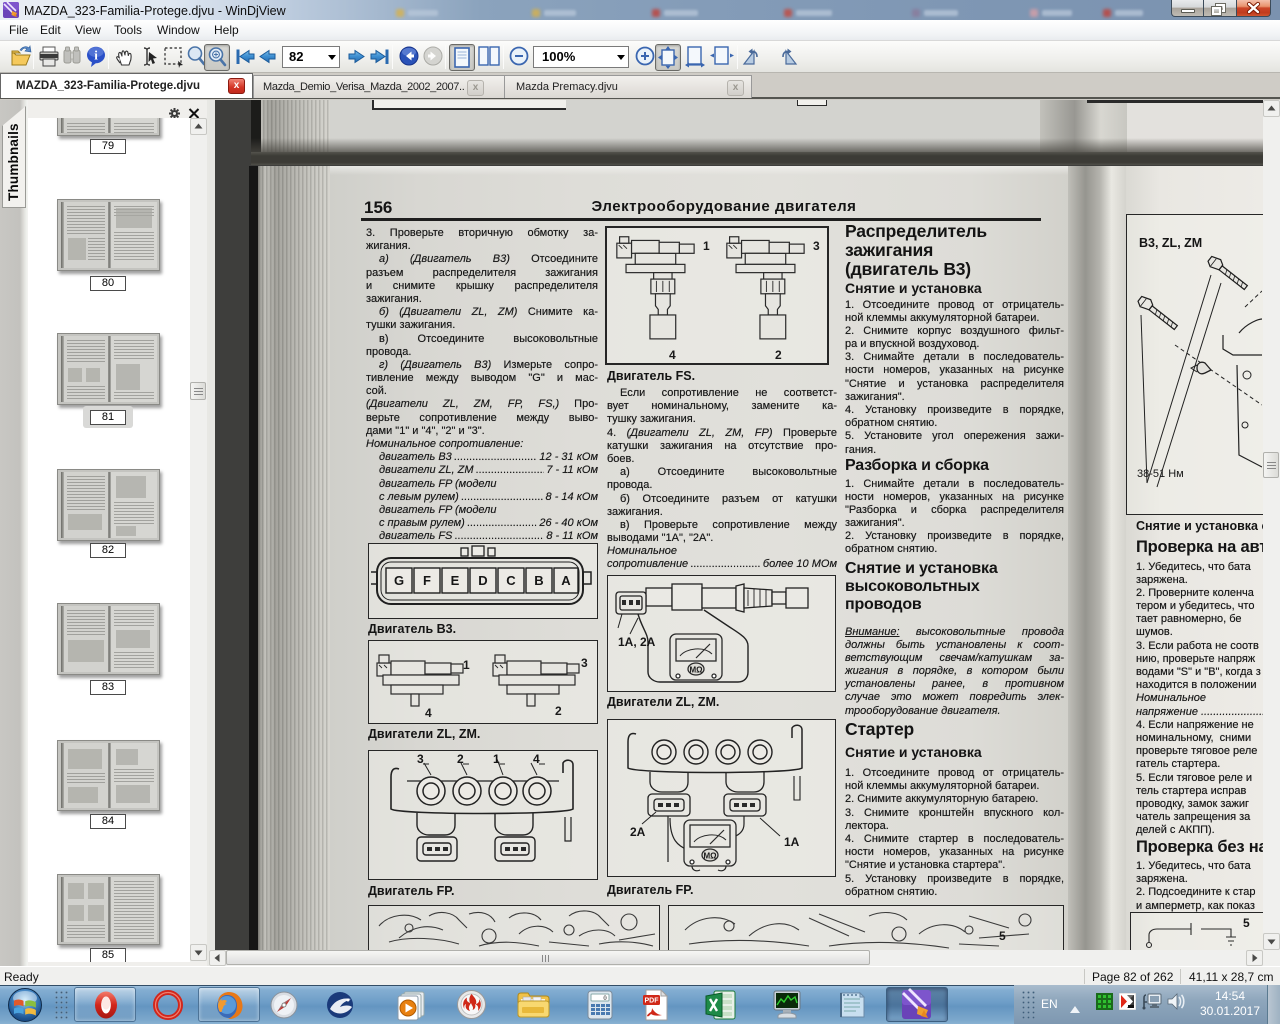  I want to click on svg-text: 38-51 Нм, so click(1160, 474).